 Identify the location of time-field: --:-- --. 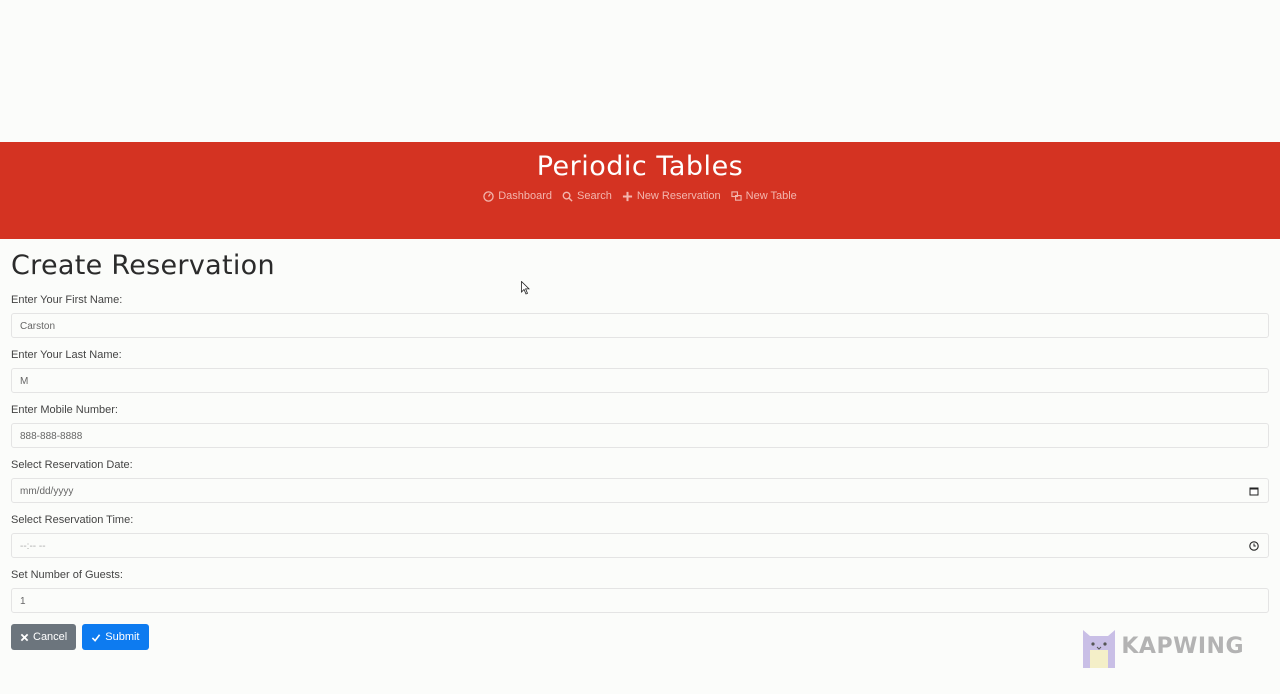
(640, 545).